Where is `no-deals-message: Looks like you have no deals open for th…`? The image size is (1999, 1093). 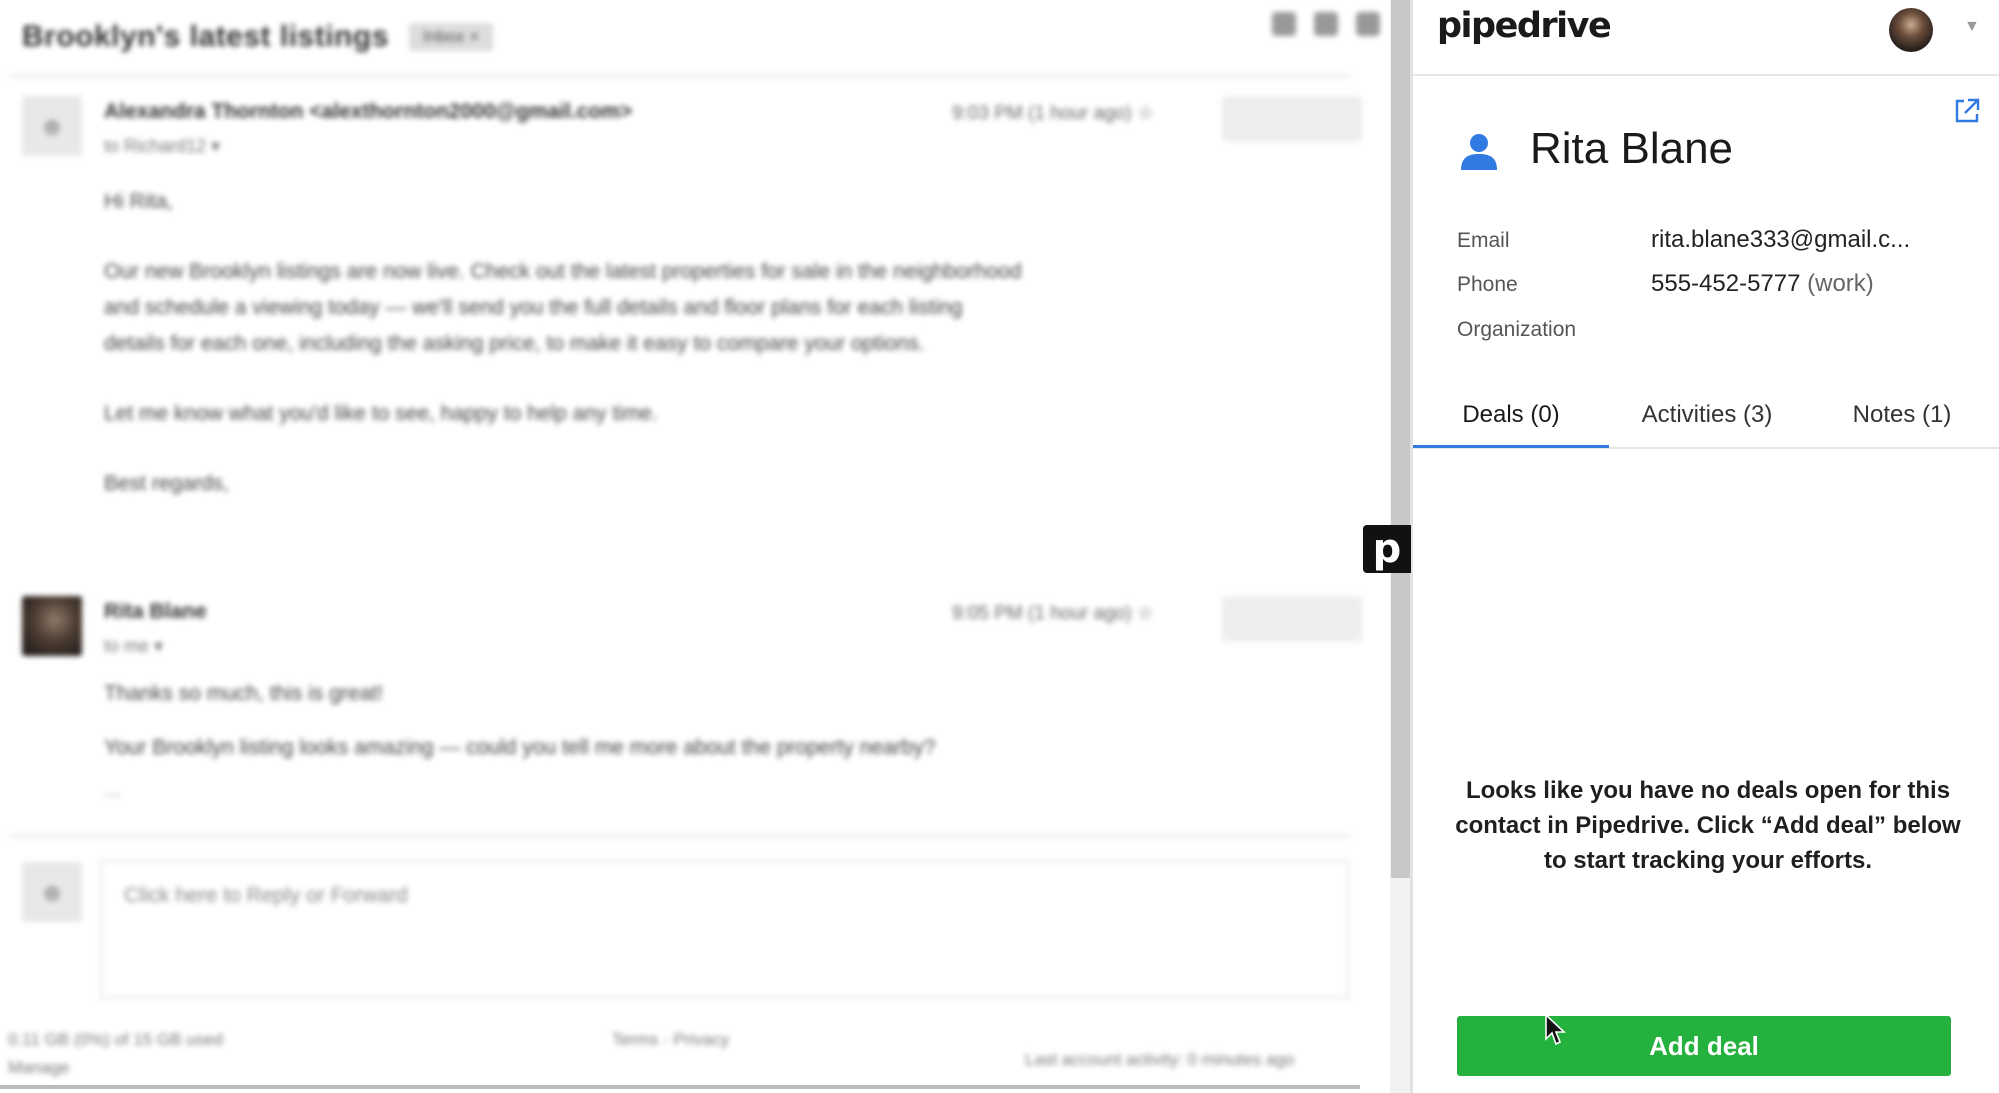
no-deals-message: Looks like you have no deals open for th… is located at coordinates (1708, 825).